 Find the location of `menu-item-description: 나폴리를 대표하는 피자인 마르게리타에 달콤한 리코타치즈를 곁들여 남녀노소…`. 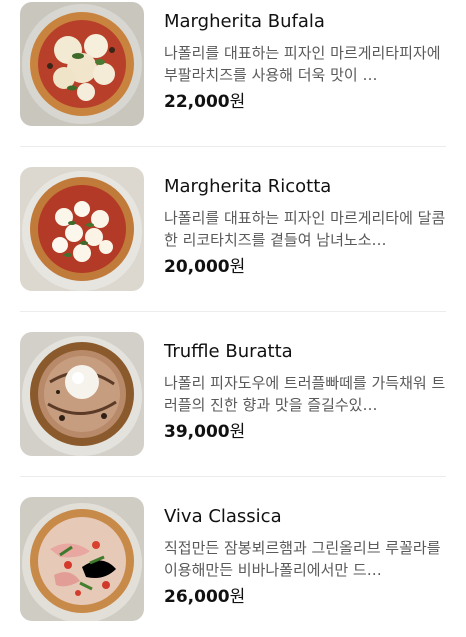

menu-item-description: 나폴리를 대표하는 피자인 마르게리타에 달콤한 리코타치즈를 곁들여 남녀노소… is located at coordinates (305, 229).